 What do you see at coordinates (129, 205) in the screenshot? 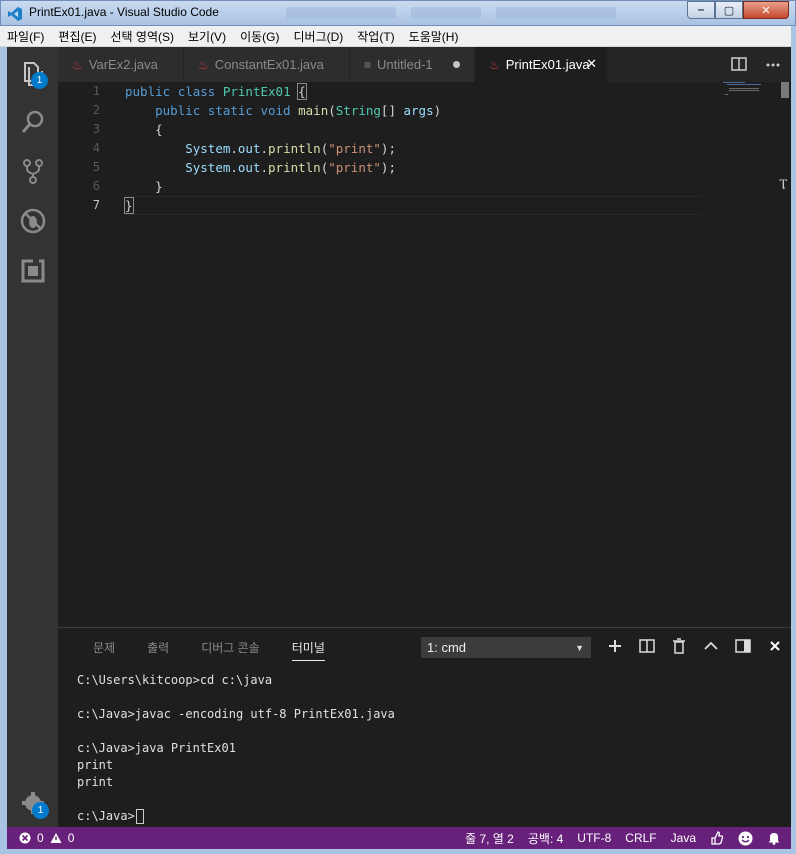
I see `code-line: }` at bounding box center [129, 205].